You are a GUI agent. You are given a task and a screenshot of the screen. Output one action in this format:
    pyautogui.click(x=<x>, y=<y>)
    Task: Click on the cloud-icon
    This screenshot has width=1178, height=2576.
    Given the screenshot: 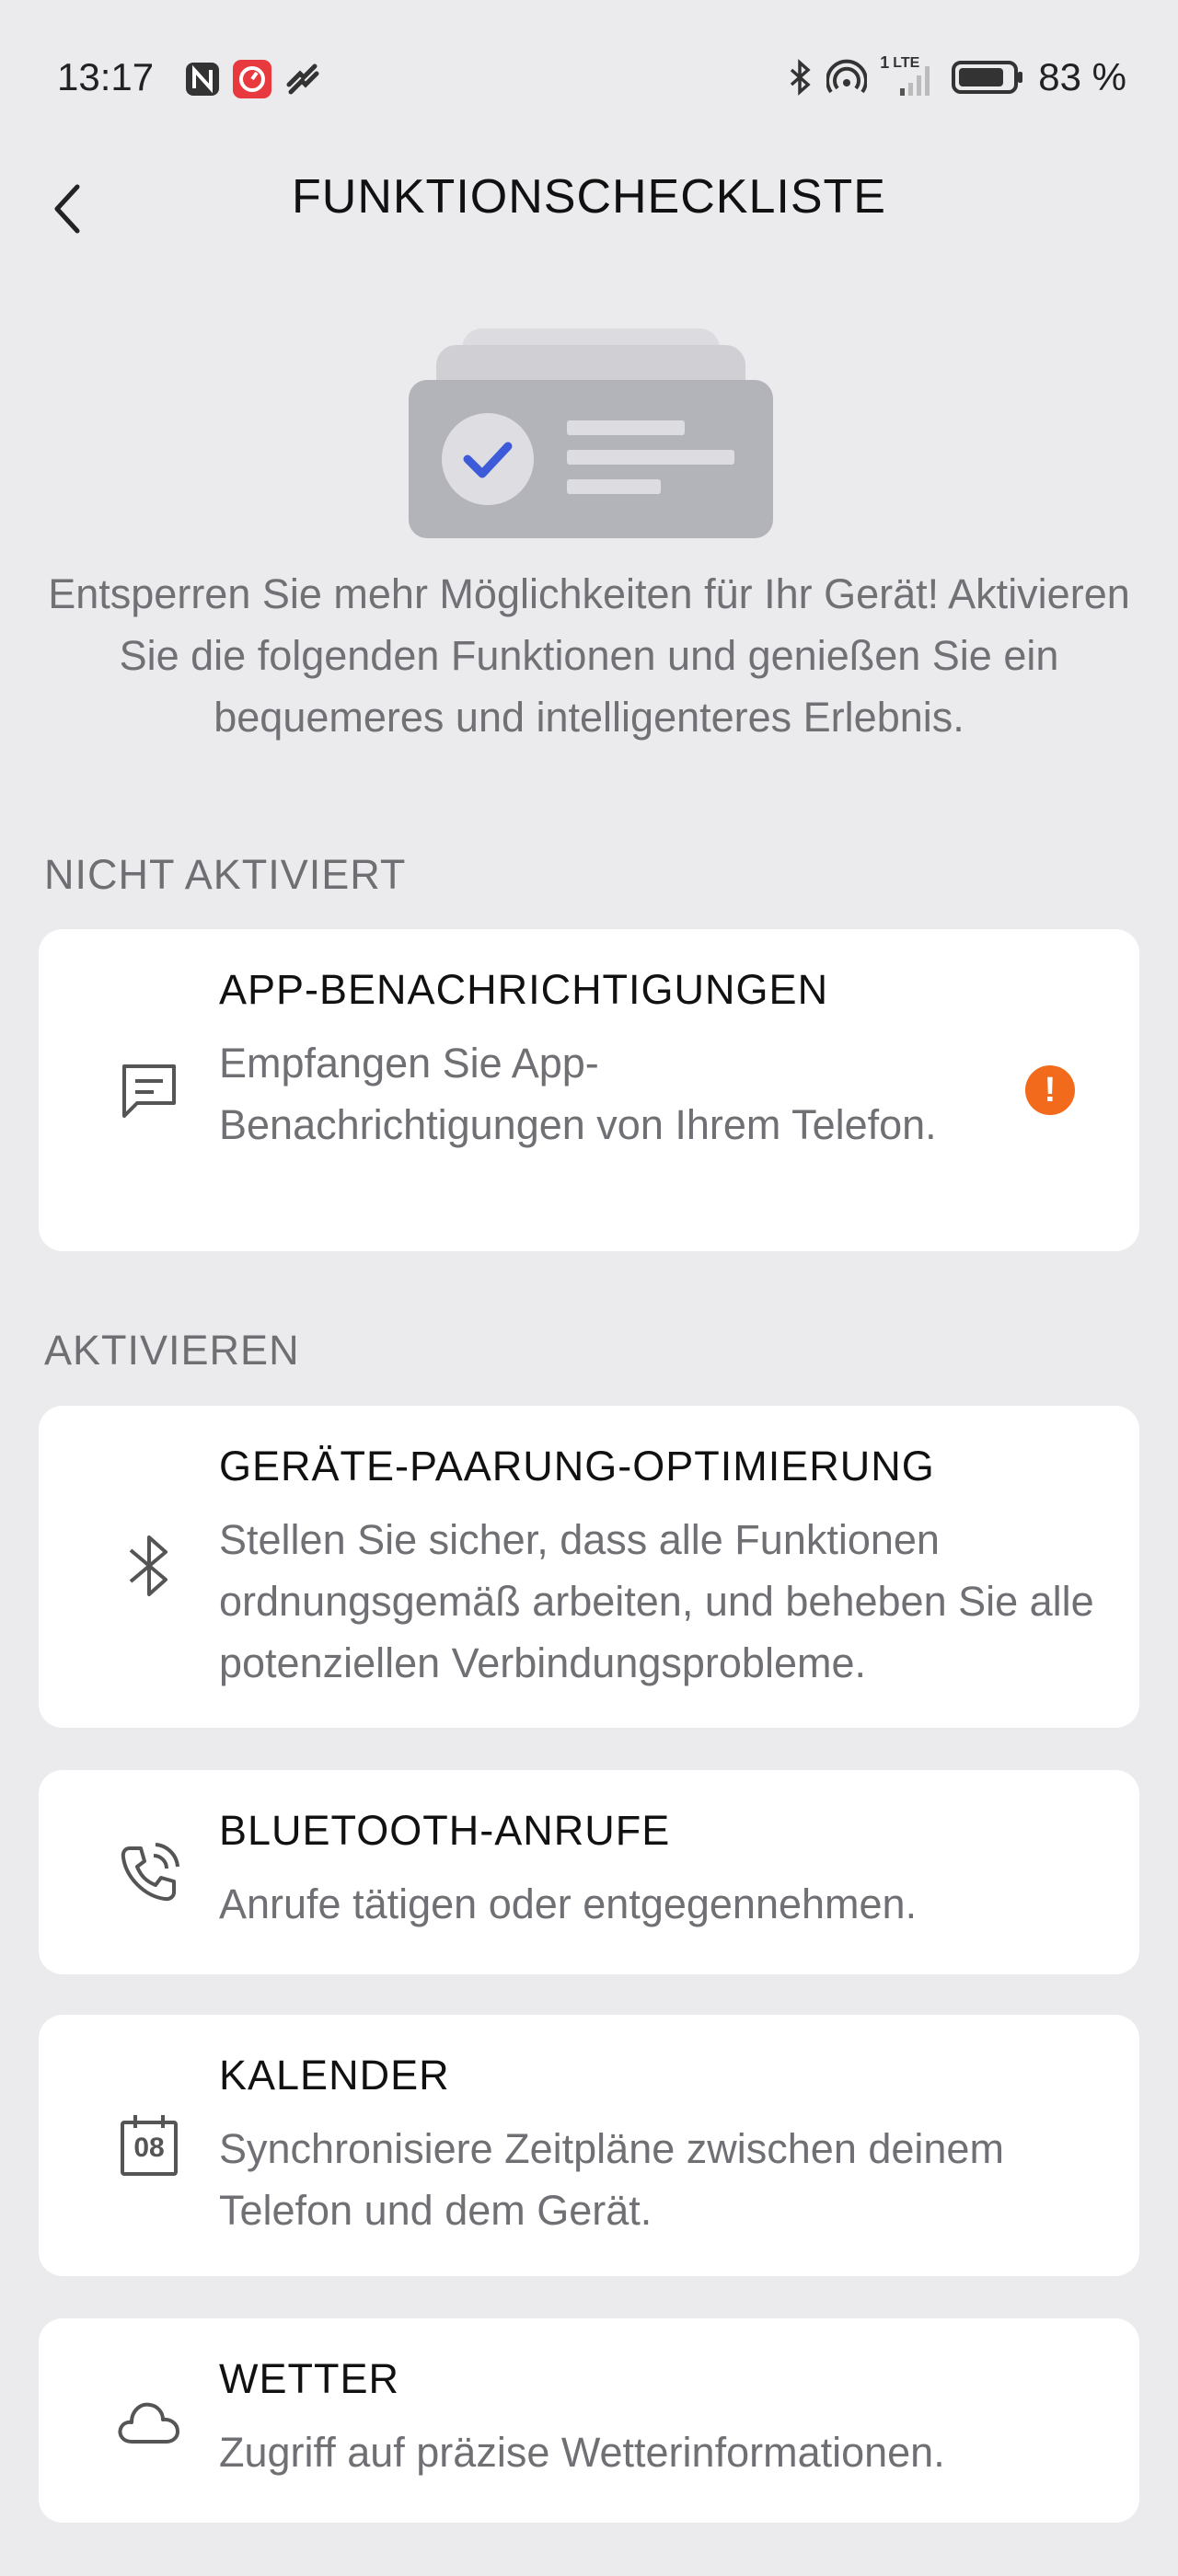 What is the action you would take?
    pyautogui.click(x=149, y=2421)
    